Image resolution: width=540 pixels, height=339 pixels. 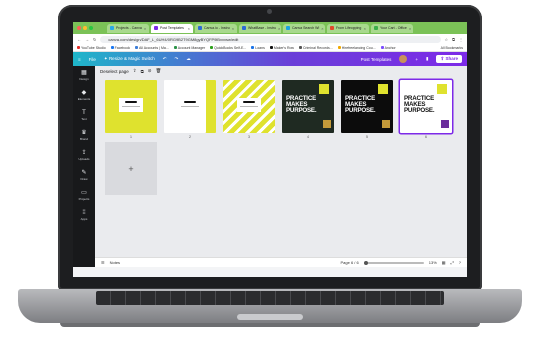 What do you see at coordinates (84, 115) in the screenshot?
I see `rail-item-text: T Text` at bounding box center [84, 115].